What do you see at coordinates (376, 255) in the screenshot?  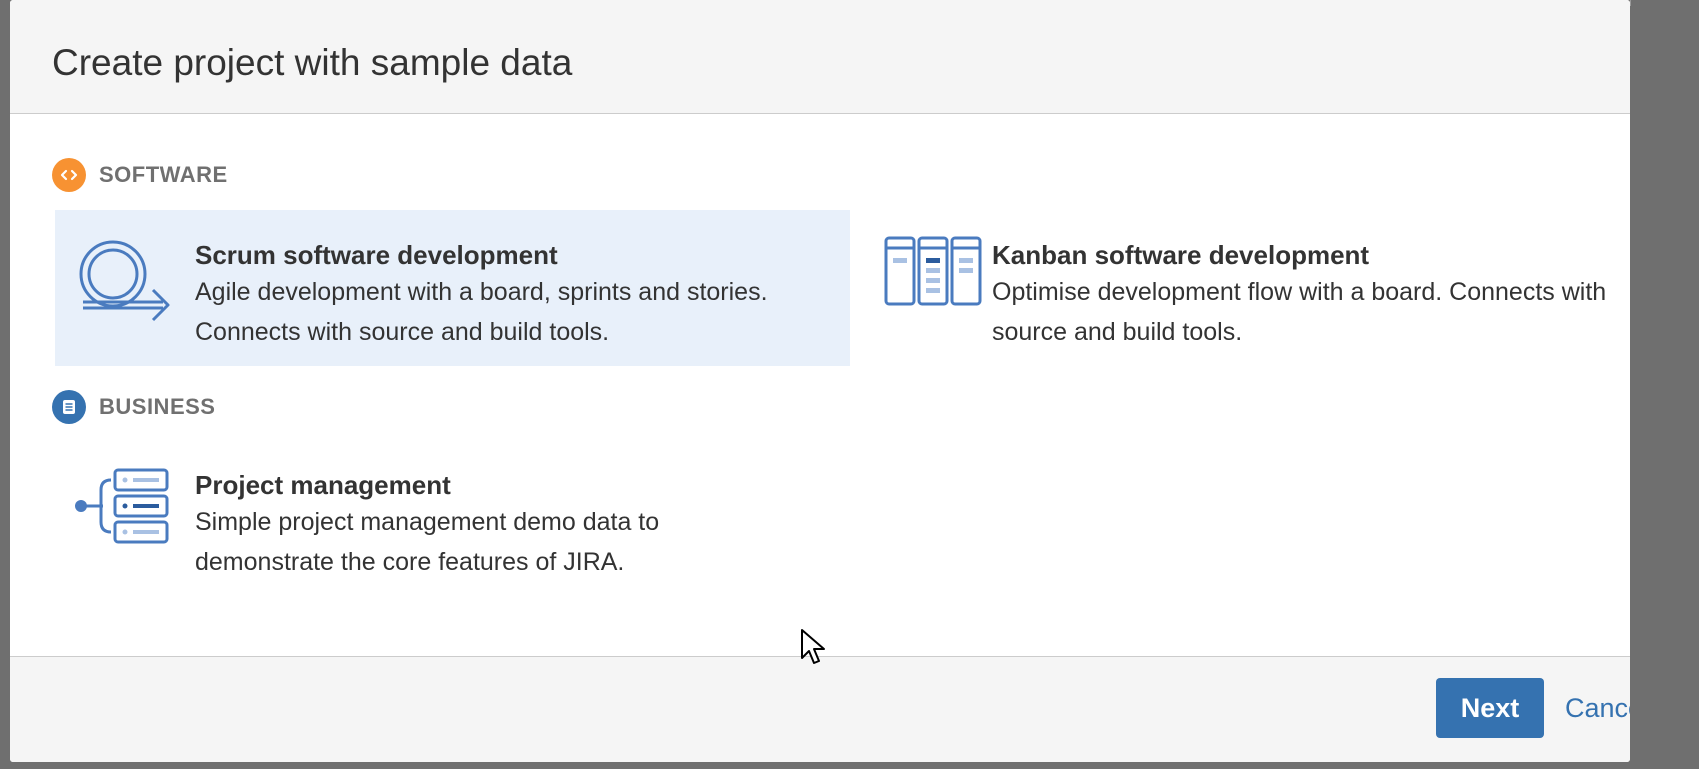 I see `template-name: Scrum software development` at bounding box center [376, 255].